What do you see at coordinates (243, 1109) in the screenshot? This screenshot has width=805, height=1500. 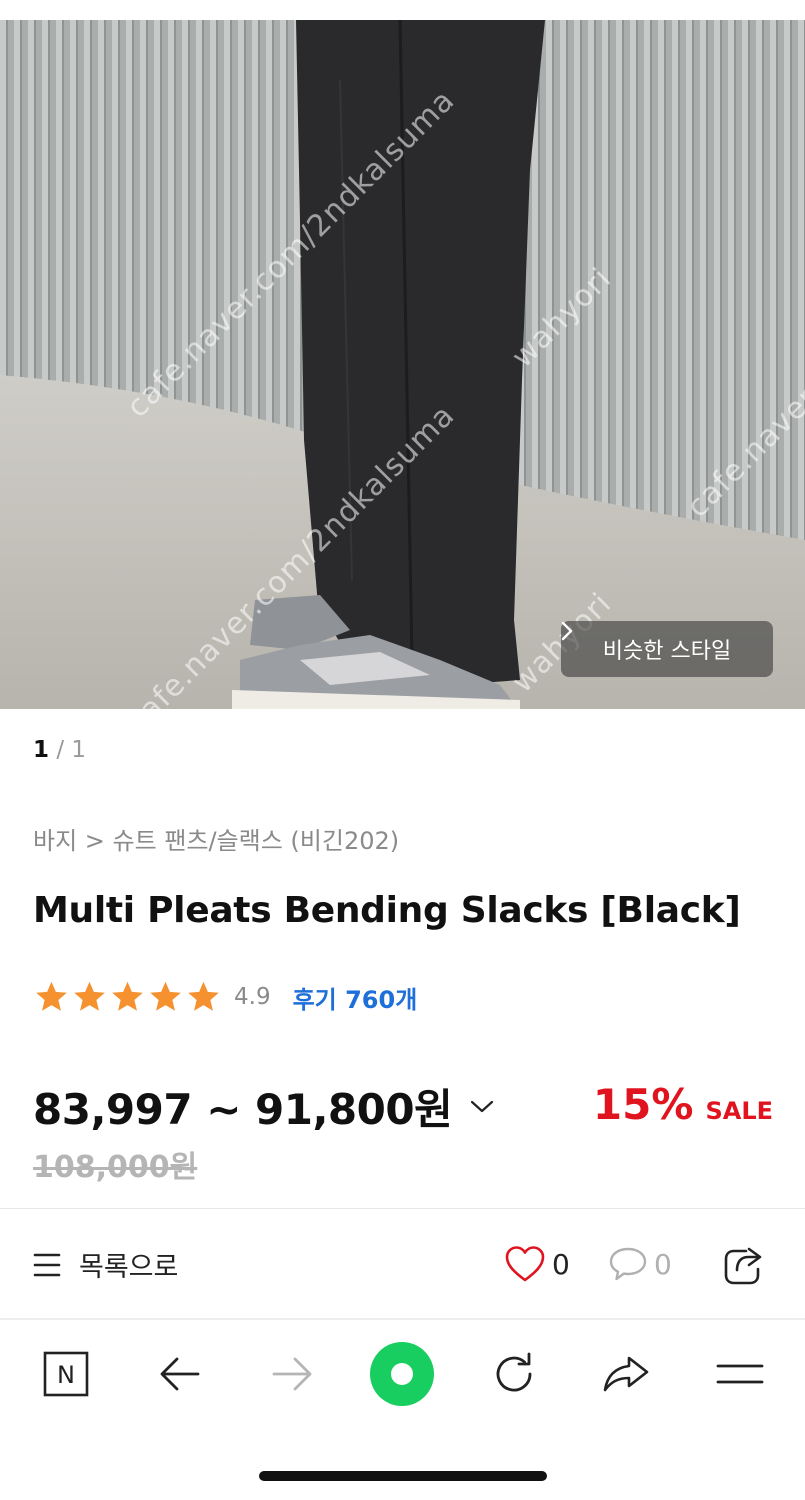 I see `price-range: 83,997 ~ 91,800원` at bounding box center [243, 1109].